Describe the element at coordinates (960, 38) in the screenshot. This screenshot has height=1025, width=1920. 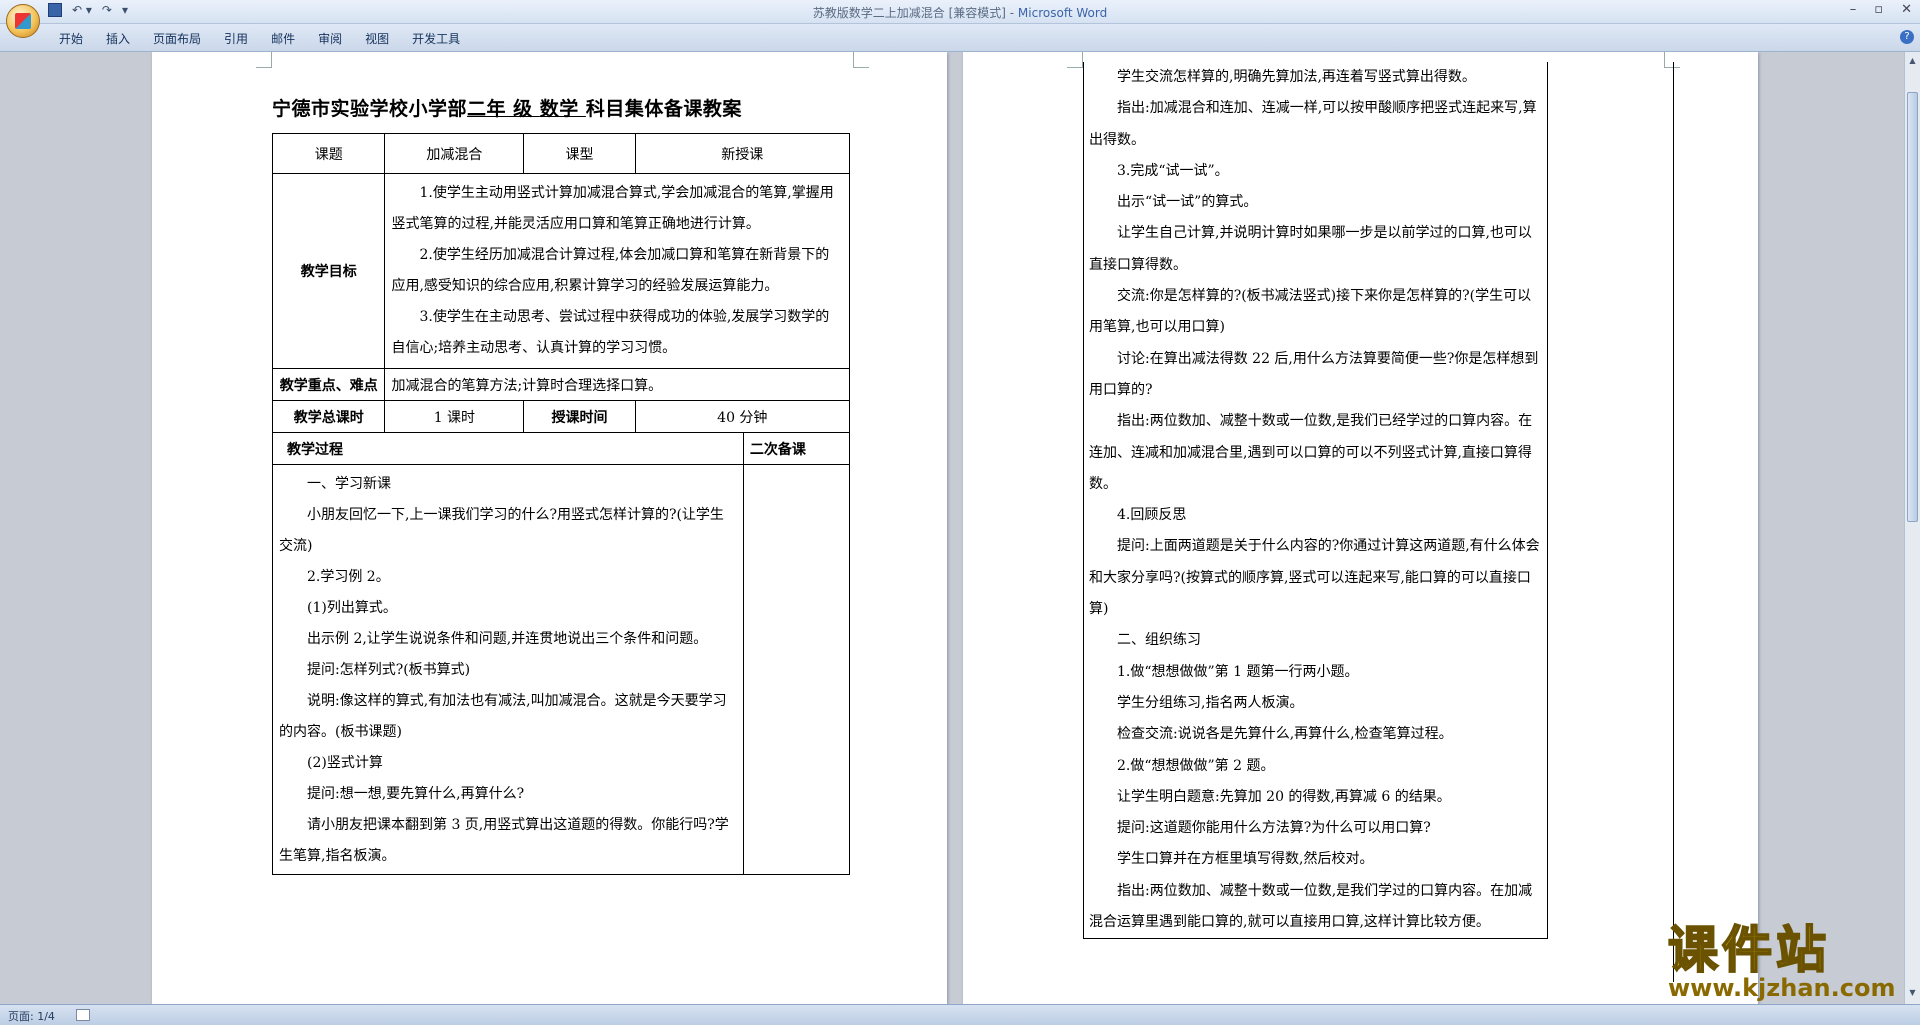
I see `ribbon: 开始 插入 页面布局 引用 邮件 审阅 视图 开发工具 ?` at that location.